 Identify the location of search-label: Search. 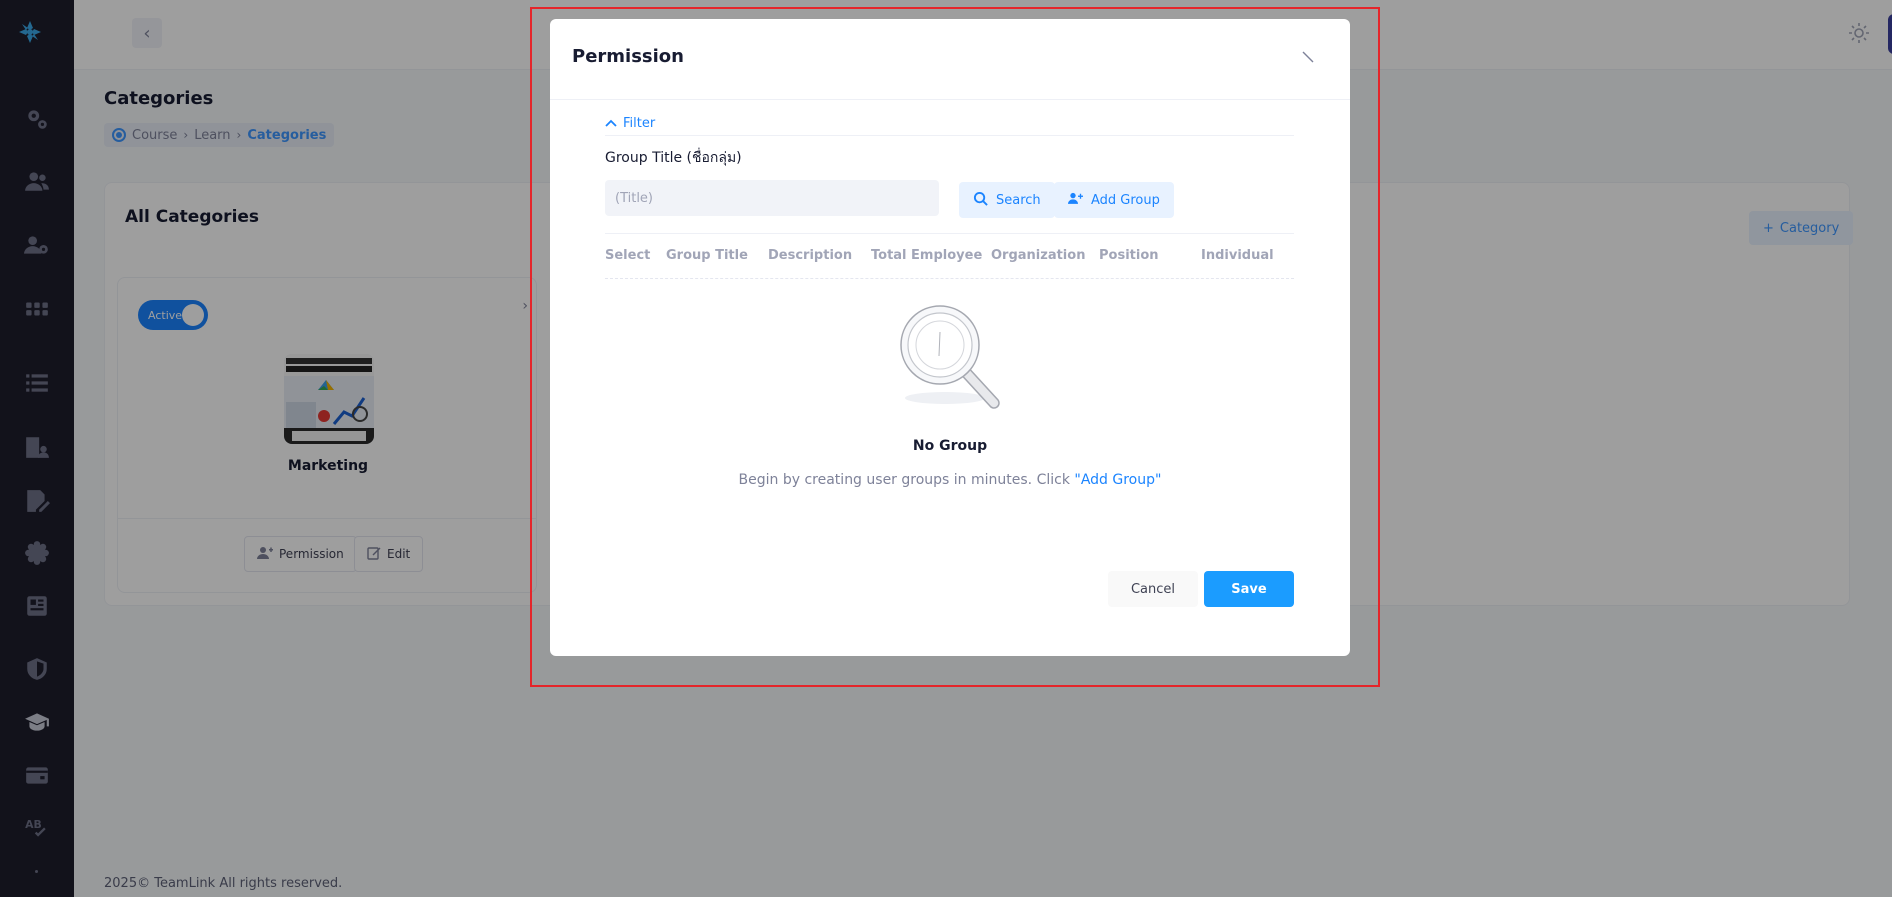
(1018, 200).